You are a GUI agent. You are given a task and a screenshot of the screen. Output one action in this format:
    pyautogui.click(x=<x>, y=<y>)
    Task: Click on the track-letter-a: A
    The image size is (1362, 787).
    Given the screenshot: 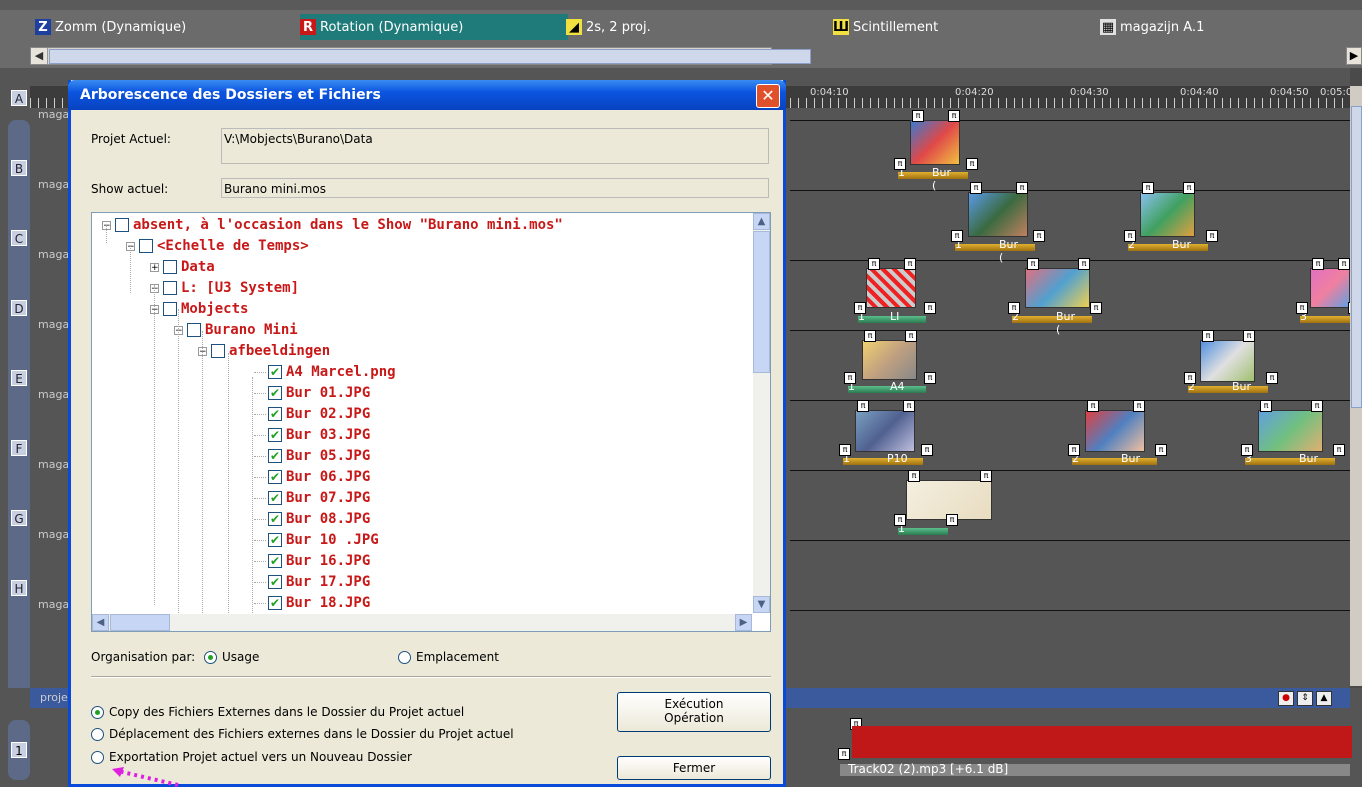 What is the action you would take?
    pyautogui.click(x=19, y=98)
    